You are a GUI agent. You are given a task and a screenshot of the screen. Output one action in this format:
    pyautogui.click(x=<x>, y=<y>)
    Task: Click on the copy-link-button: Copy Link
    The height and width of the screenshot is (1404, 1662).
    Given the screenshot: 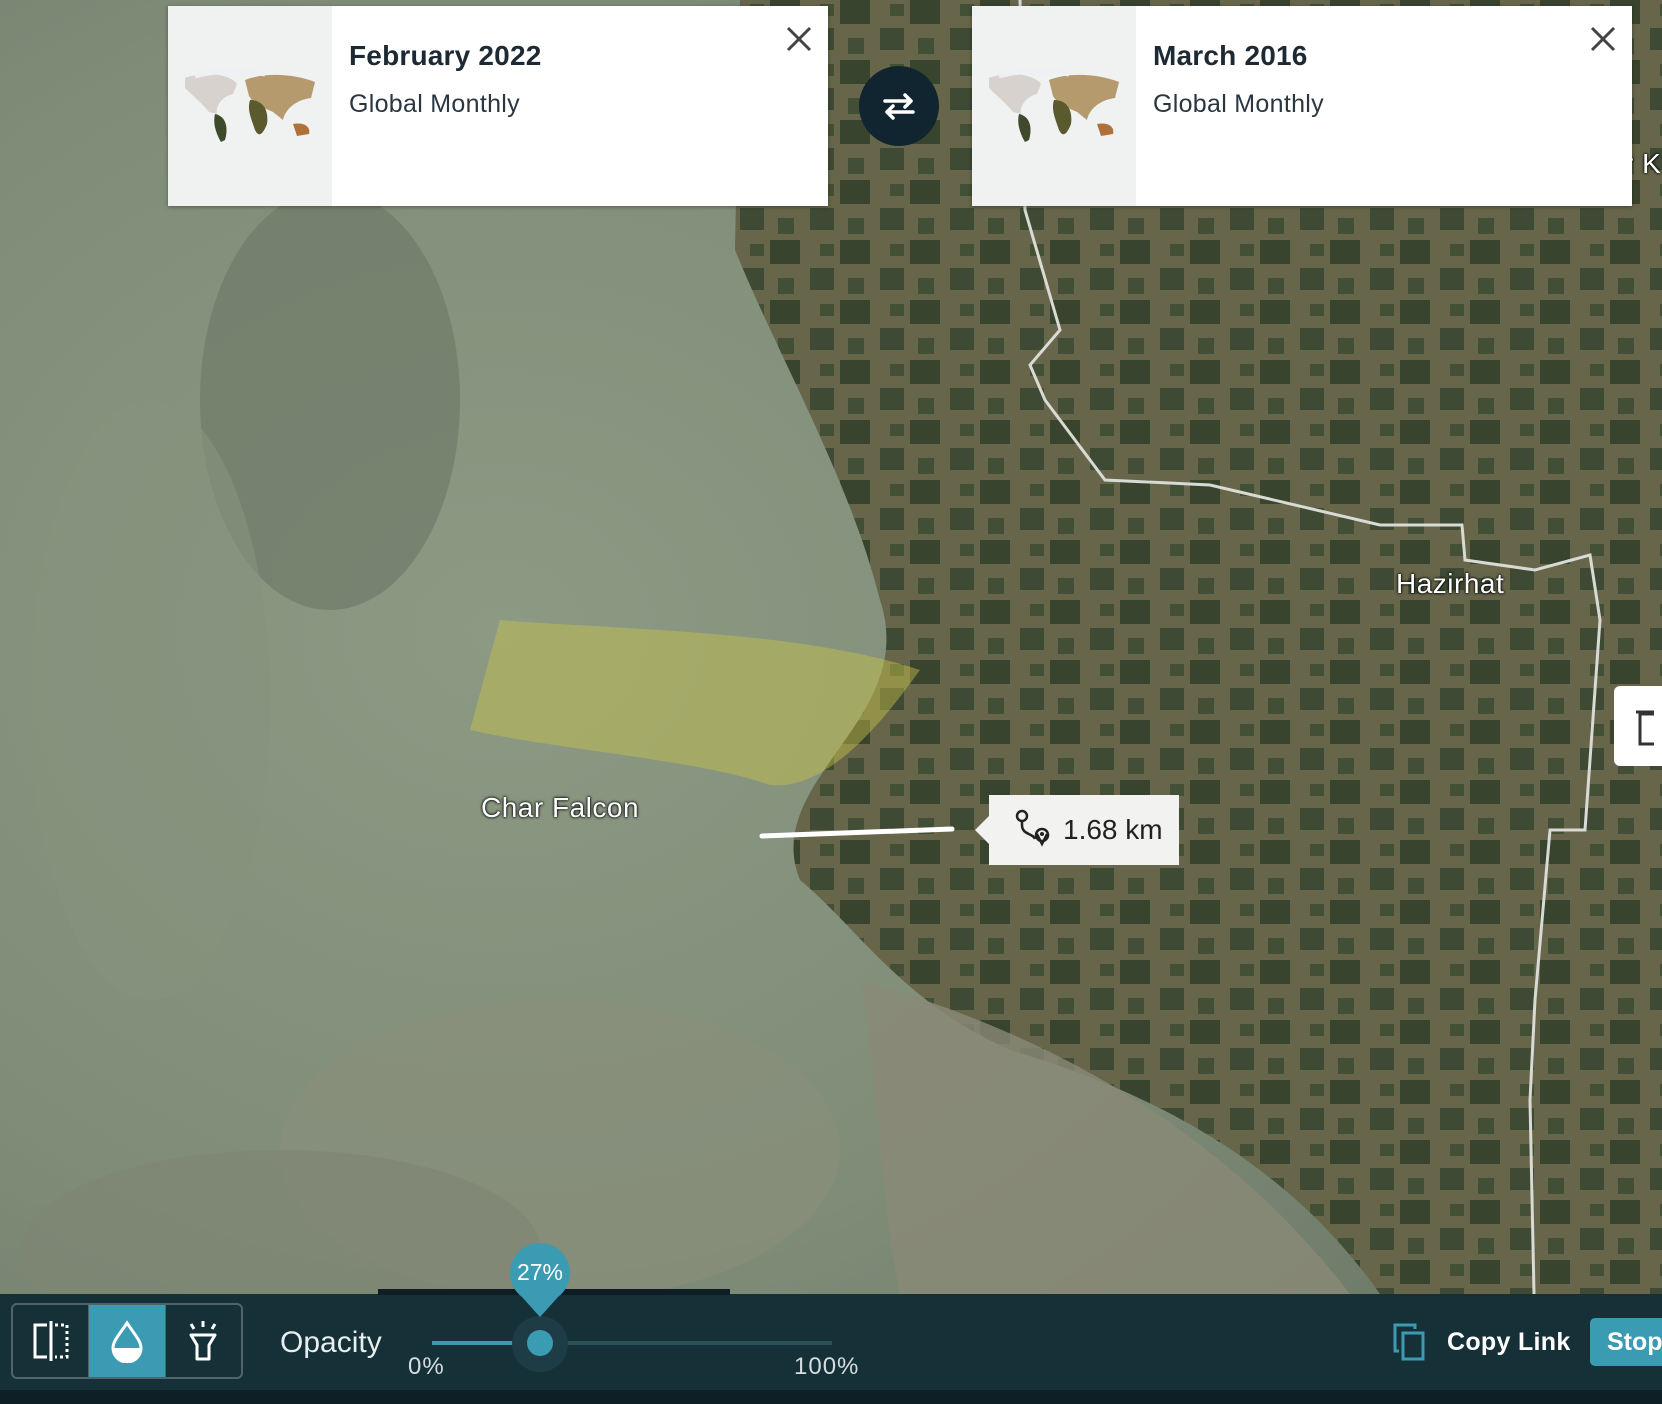 What is the action you would take?
    pyautogui.click(x=1481, y=1342)
    